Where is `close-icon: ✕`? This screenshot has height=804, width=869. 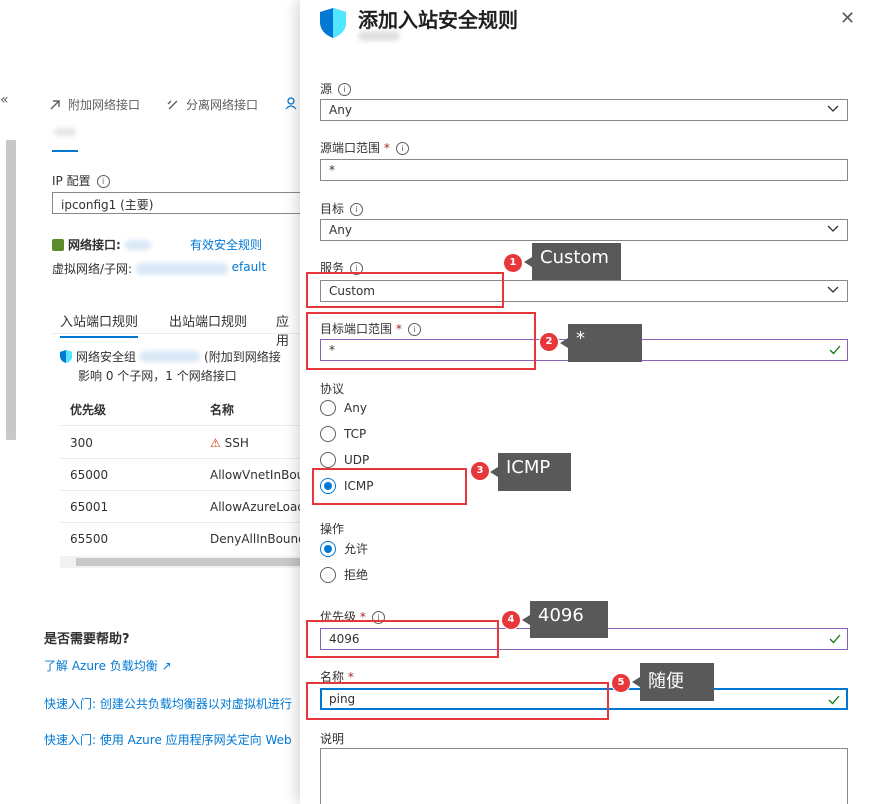 close-icon: ✕ is located at coordinates (847, 18).